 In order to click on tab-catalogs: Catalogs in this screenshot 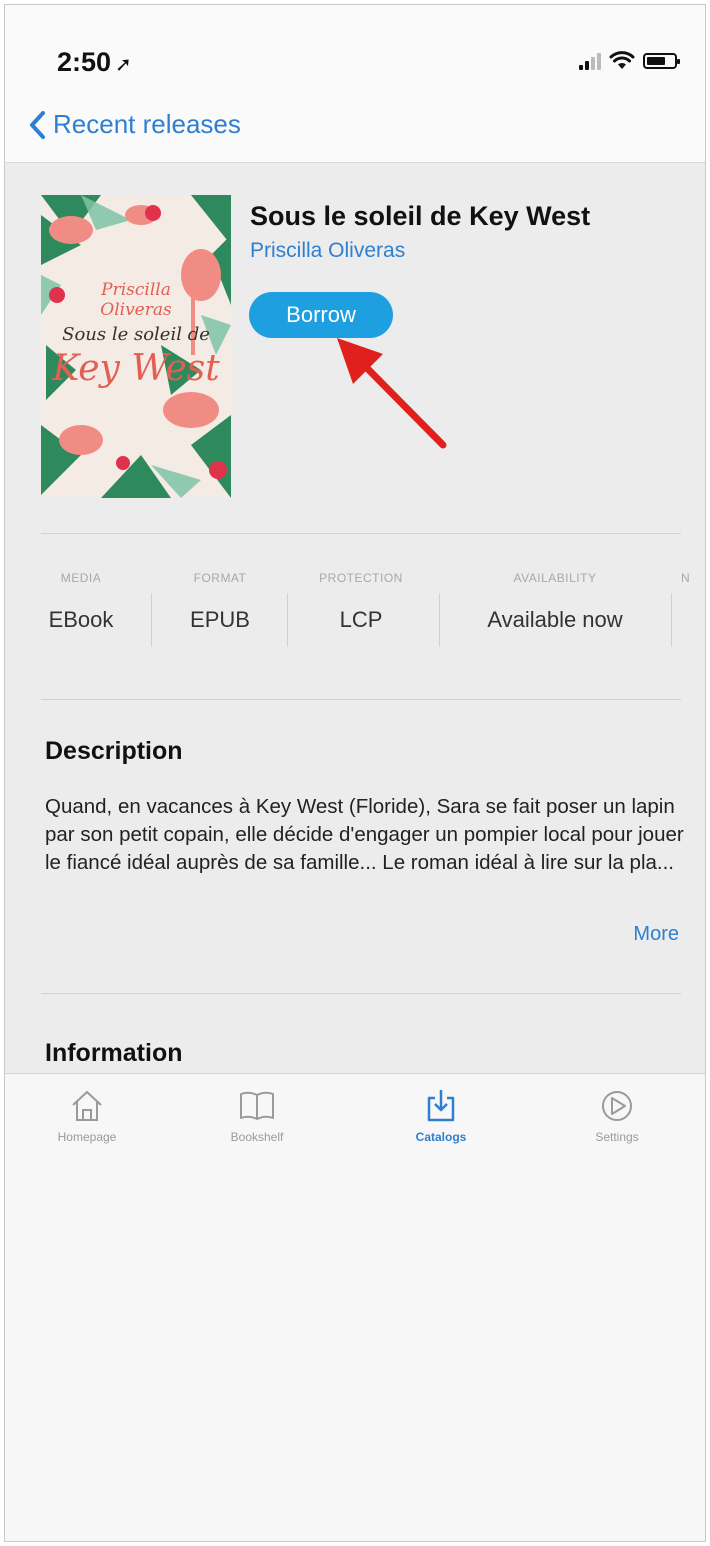, I will do `click(441, 1115)`.